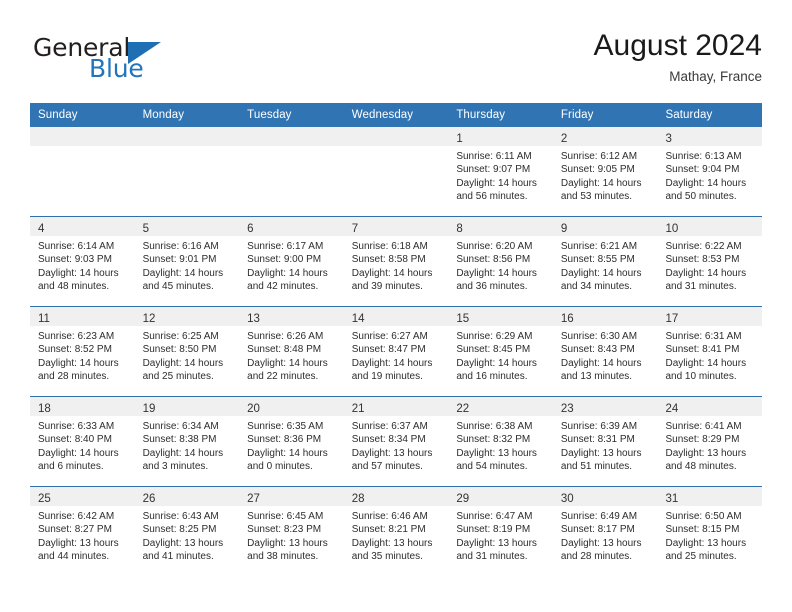 Image resolution: width=792 pixels, height=612 pixels. Describe the element at coordinates (710, 136) in the screenshot. I see `day-number-band: 3` at that location.